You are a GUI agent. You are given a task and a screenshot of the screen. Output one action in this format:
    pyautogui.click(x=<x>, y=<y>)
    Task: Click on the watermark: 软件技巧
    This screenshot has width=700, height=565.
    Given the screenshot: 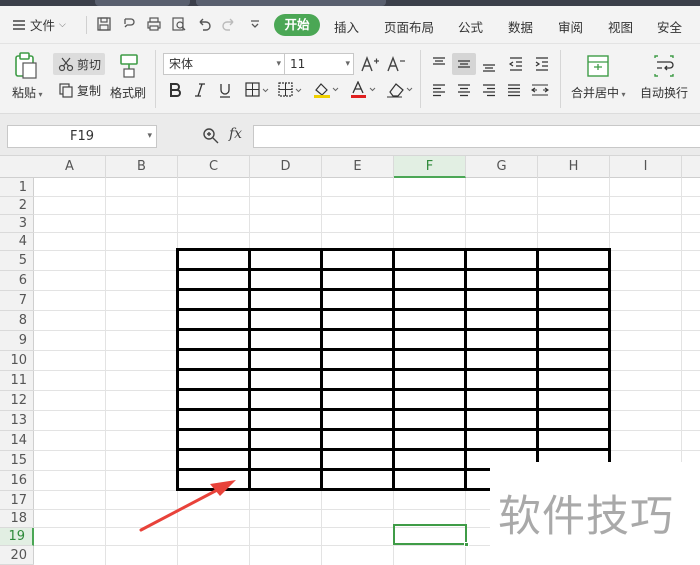 What is the action you would take?
    pyautogui.click(x=595, y=513)
    